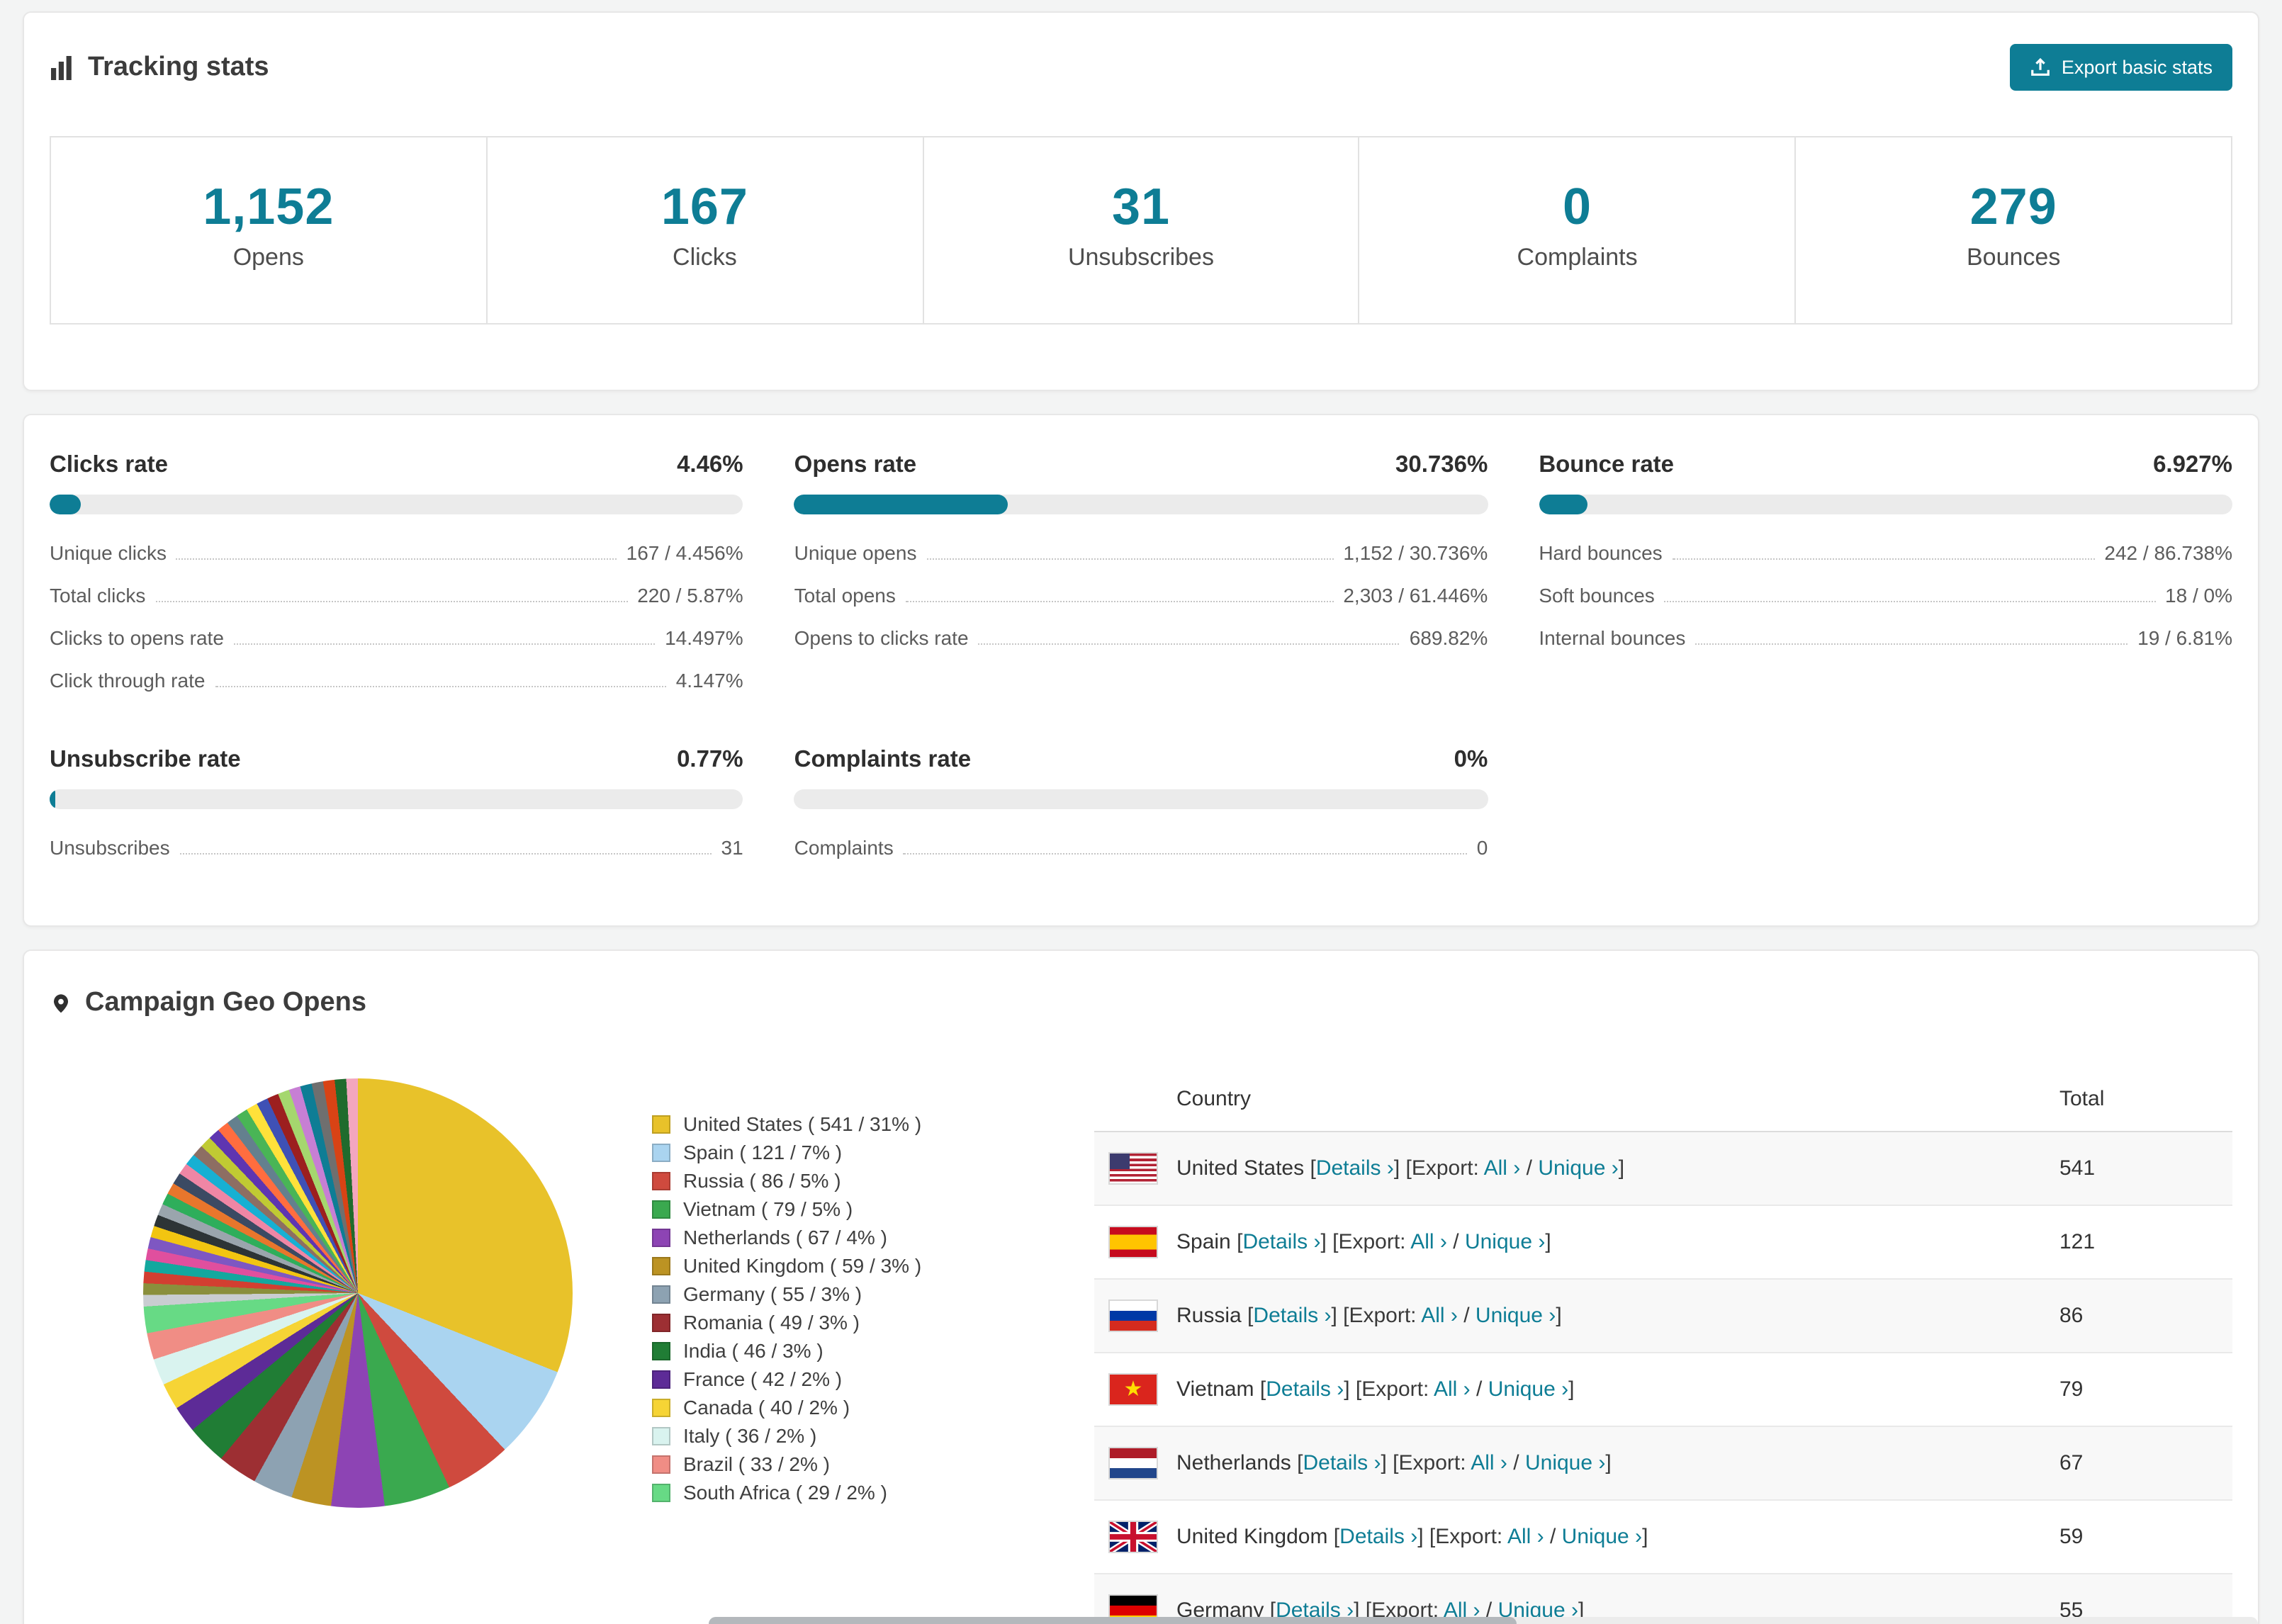 The height and width of the screenshot is (1624, 2282). Describe the element at coordinates (753, 1351) in the screenshot. I see `legend-label: India ( 46 / 3% )` at that location.